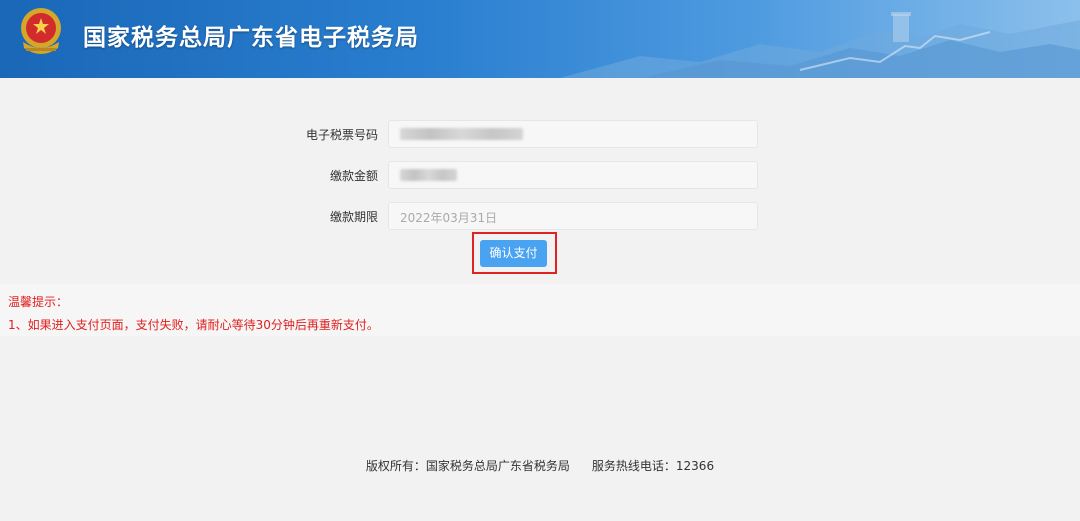 This screenshot has width=1080, height=521. What do you see at coordinates (449, 218) in the screenshot?
I see `payment-deadline-value: 2022年03月31日` at bounding box center [449, 218].